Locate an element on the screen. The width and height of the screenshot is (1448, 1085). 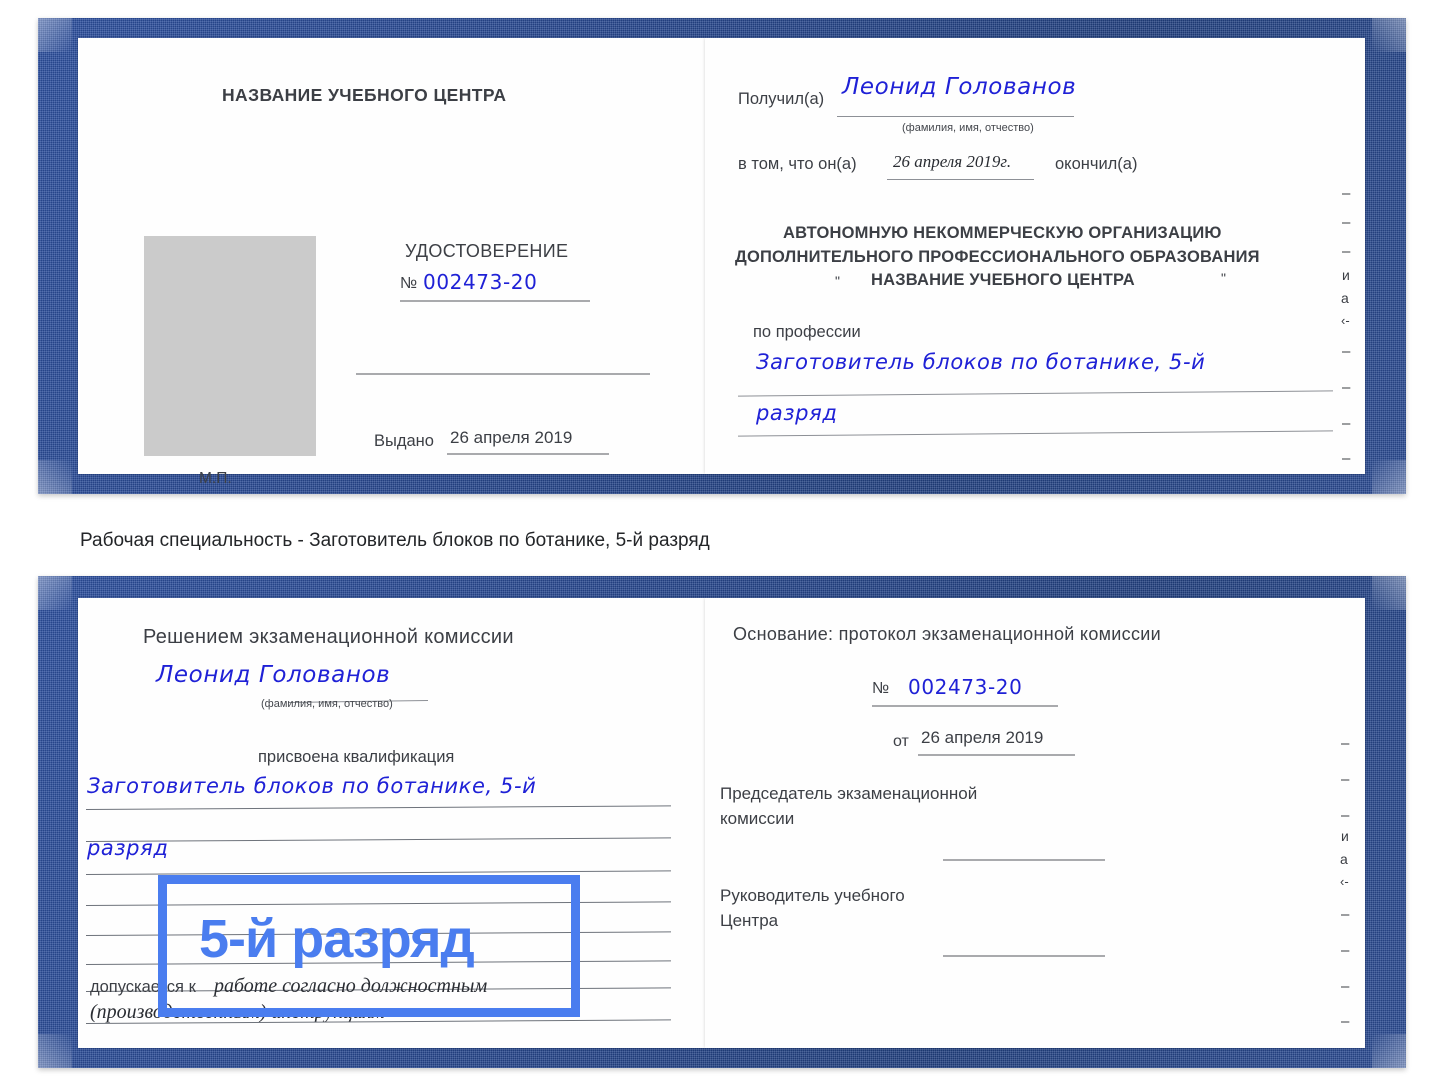
binder-fold-bottom-left is located at coordinates (55, 477).